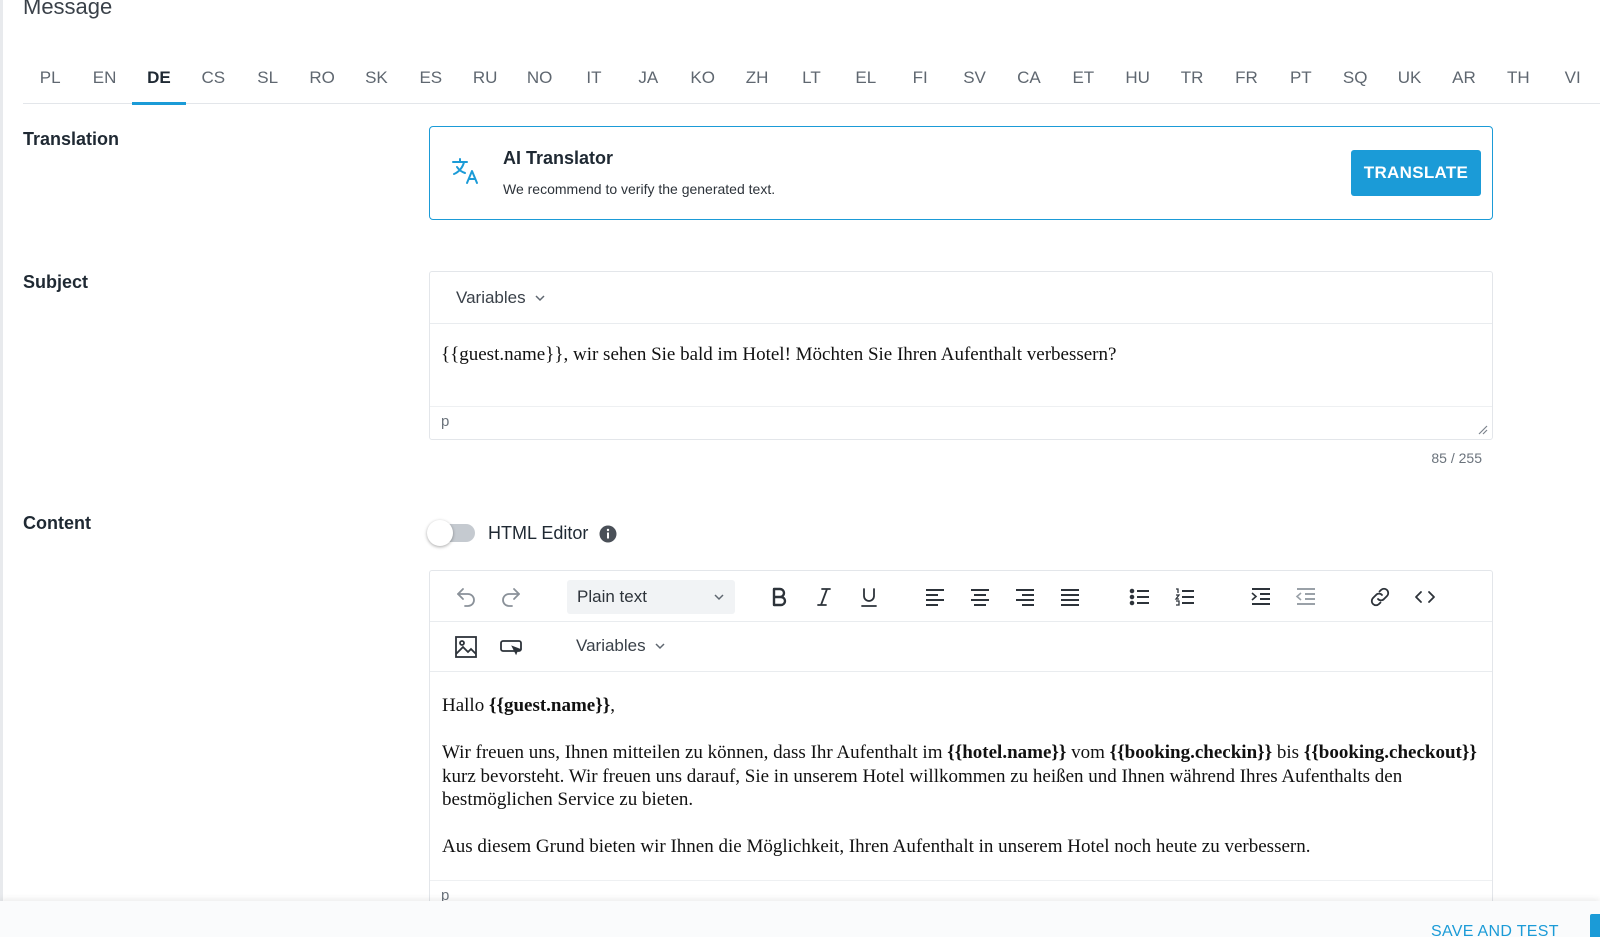 This screenshot has width=1600, height=937. Describe the element at coordinates (1464, 78) in the screenshot. I see `tab-lang-ar: AR` at that location.